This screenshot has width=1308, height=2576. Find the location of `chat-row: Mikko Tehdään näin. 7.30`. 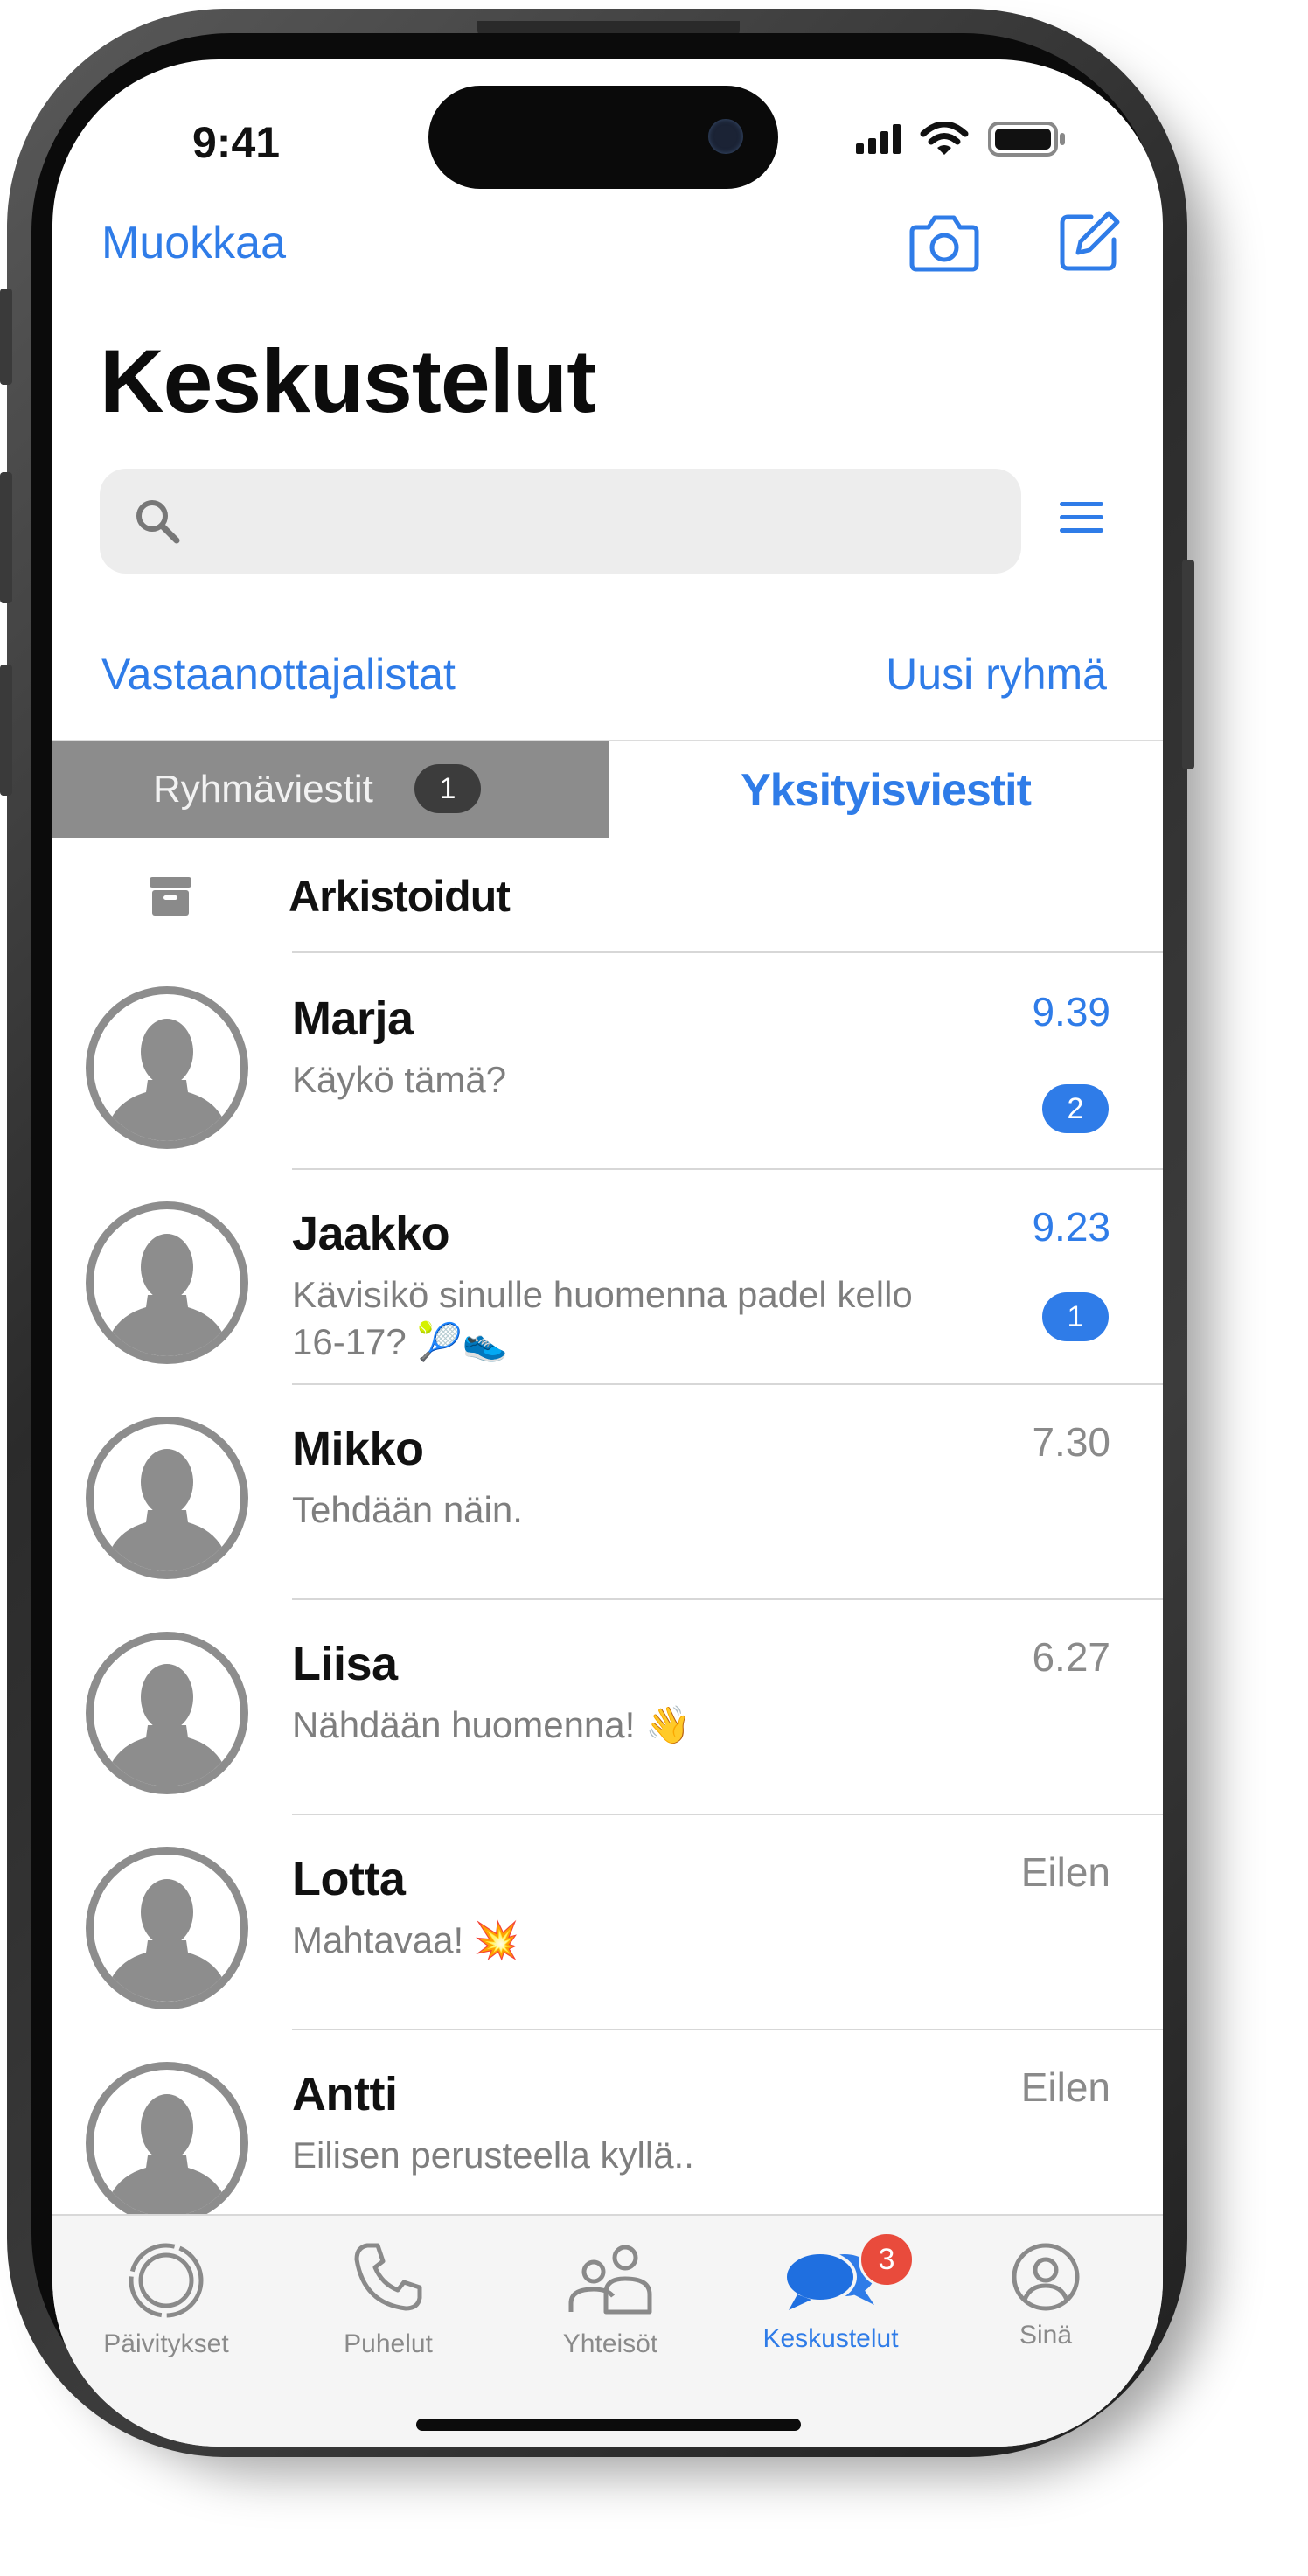

chat-row: Mikko Tehdään näin. 7.30 is located at coordinates (608, 1491).